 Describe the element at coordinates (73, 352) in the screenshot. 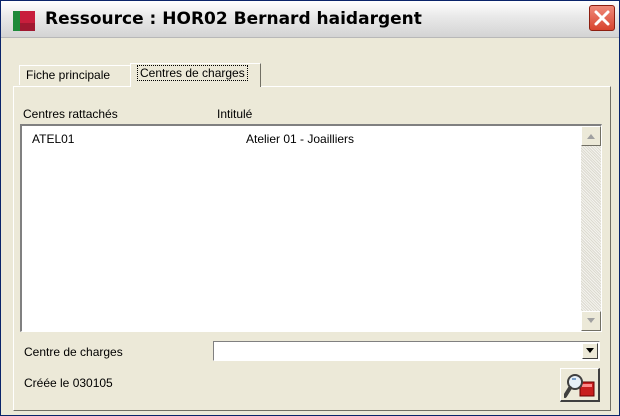

I see `centre-de-charges-label: Centre de charges` at that location.